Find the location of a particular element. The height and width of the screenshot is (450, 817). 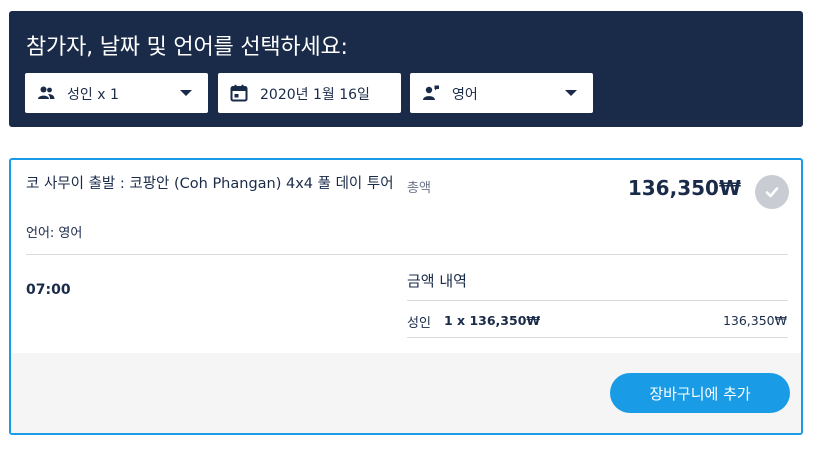

language-select: 영어 is located at coordinates (501, 93).